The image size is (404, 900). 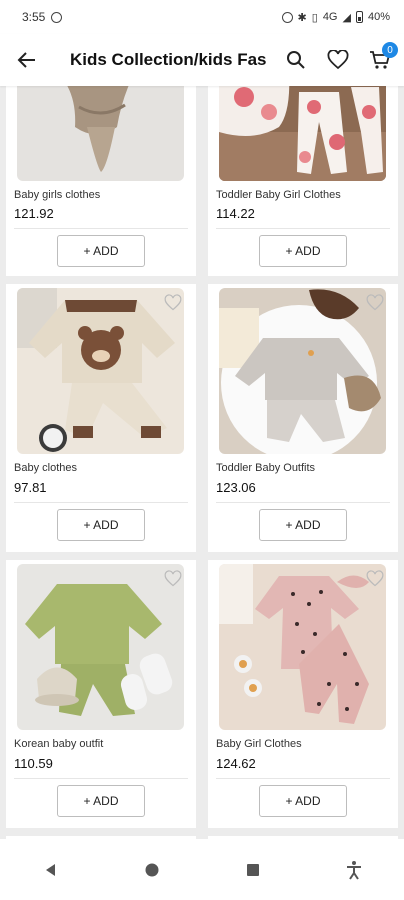 What do you see at coordinates (314, 17) in the screenshot?
I see `vibrate-icon: ▯` at bounding box center [314, 17].